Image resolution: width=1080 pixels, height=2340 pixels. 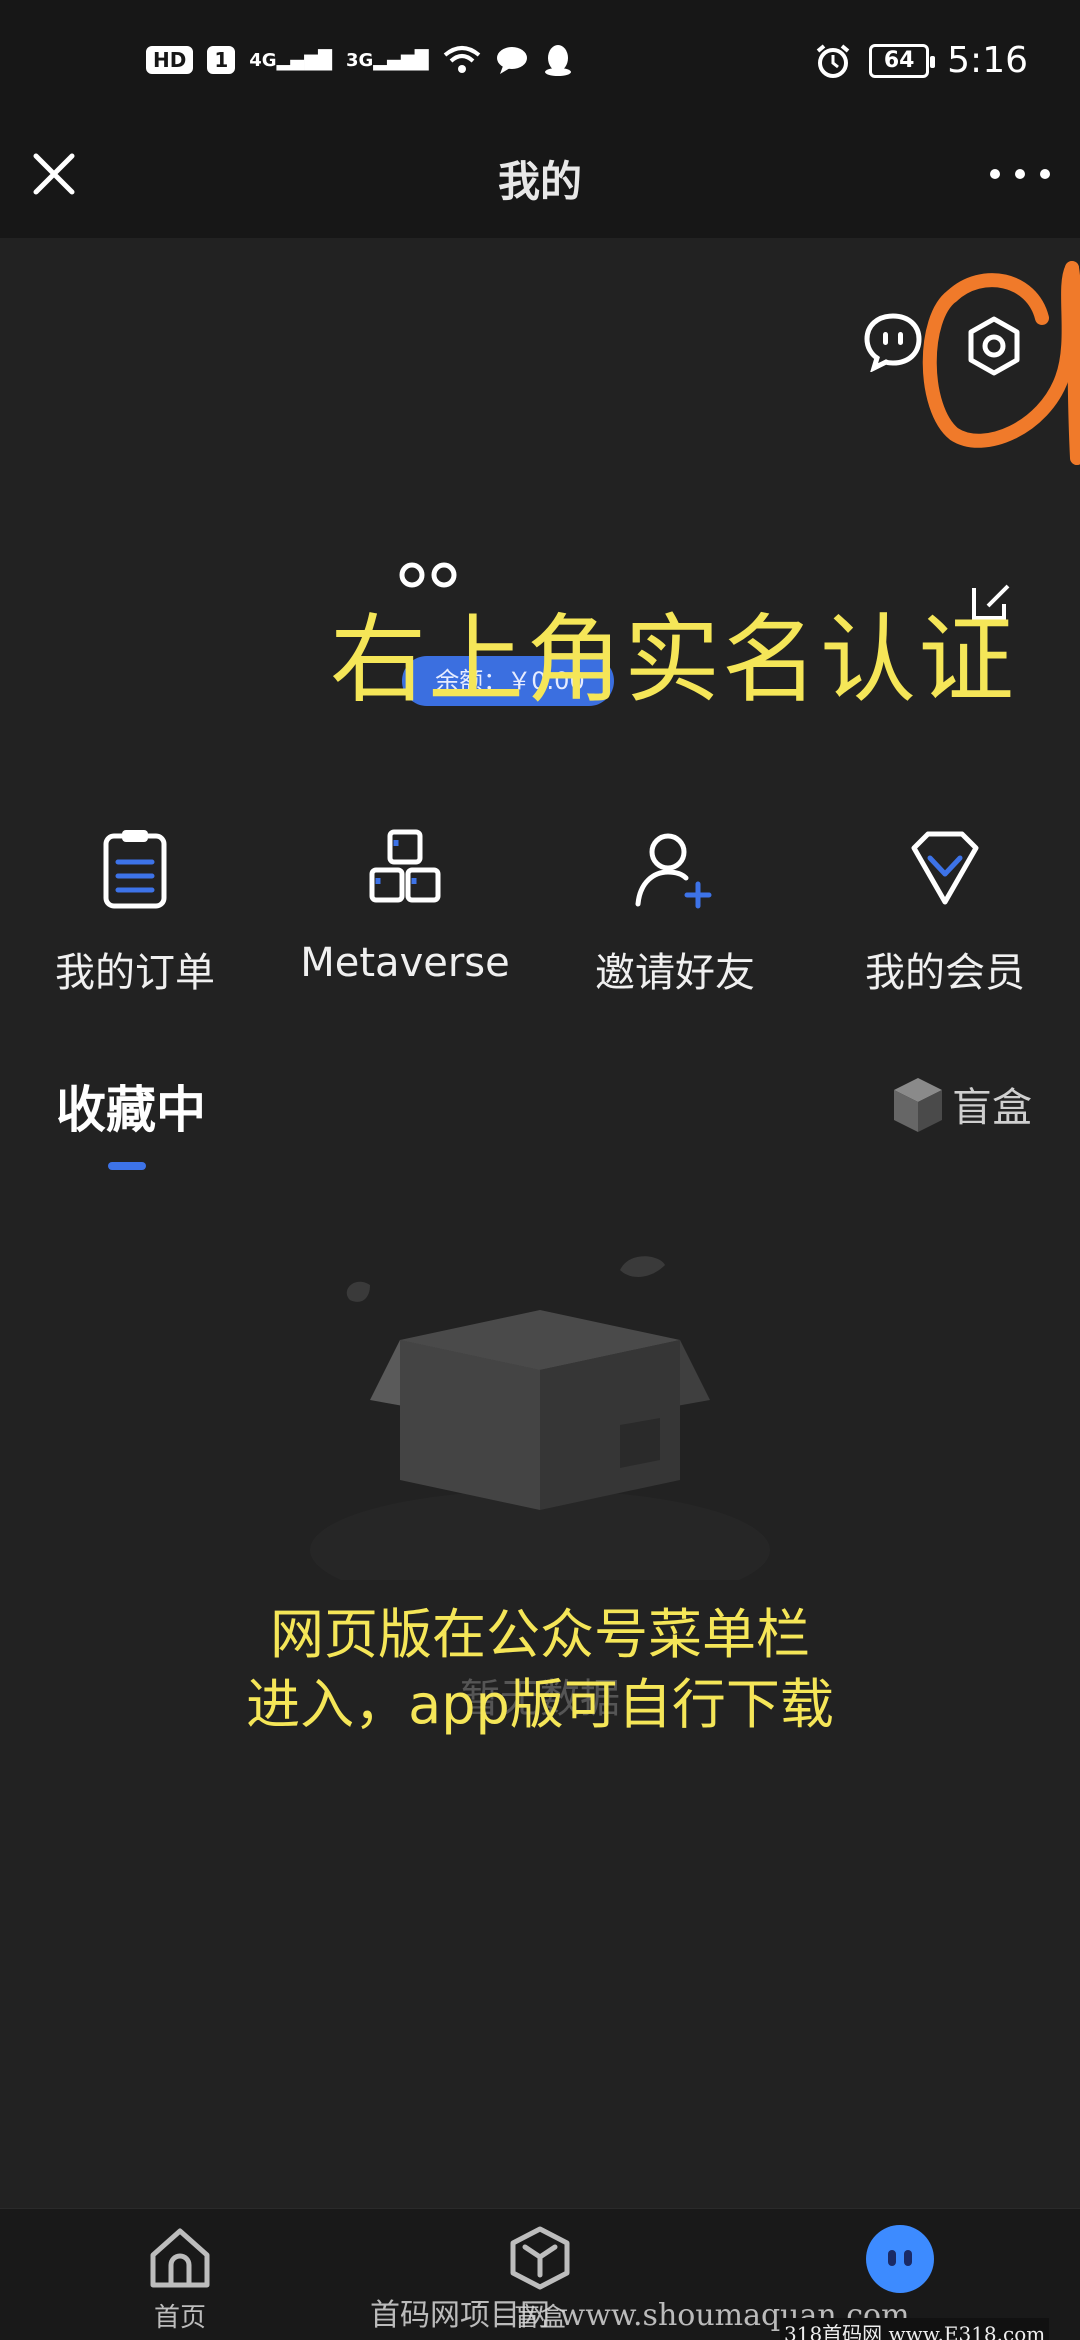 I want to click on diamond-icon, so click(x=945, y=868).